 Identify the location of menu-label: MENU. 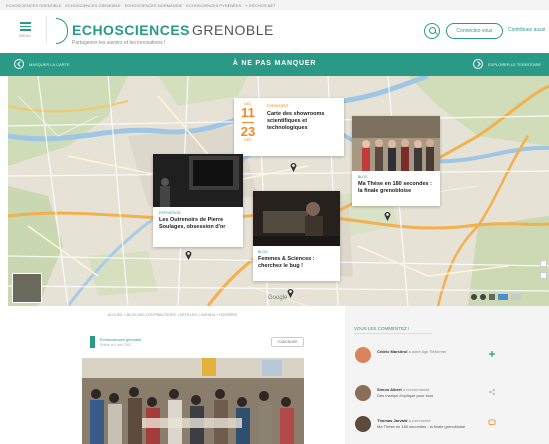
(25, 35).